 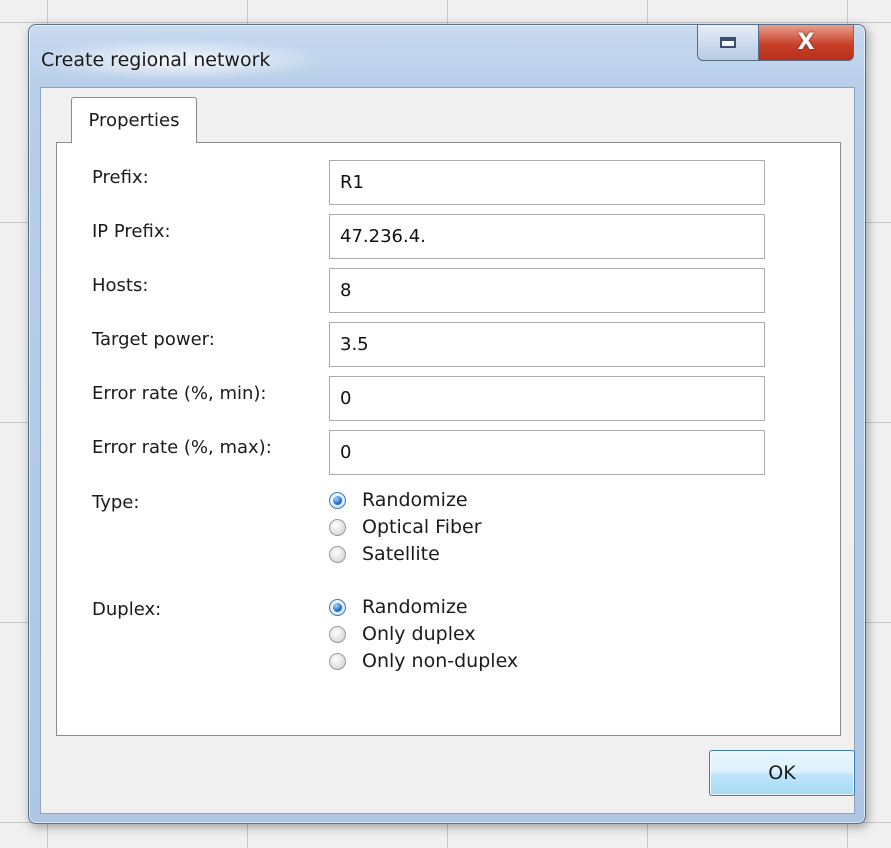 I want to click on duplex-option-label: Only duplex, so click(x=419, y=634).